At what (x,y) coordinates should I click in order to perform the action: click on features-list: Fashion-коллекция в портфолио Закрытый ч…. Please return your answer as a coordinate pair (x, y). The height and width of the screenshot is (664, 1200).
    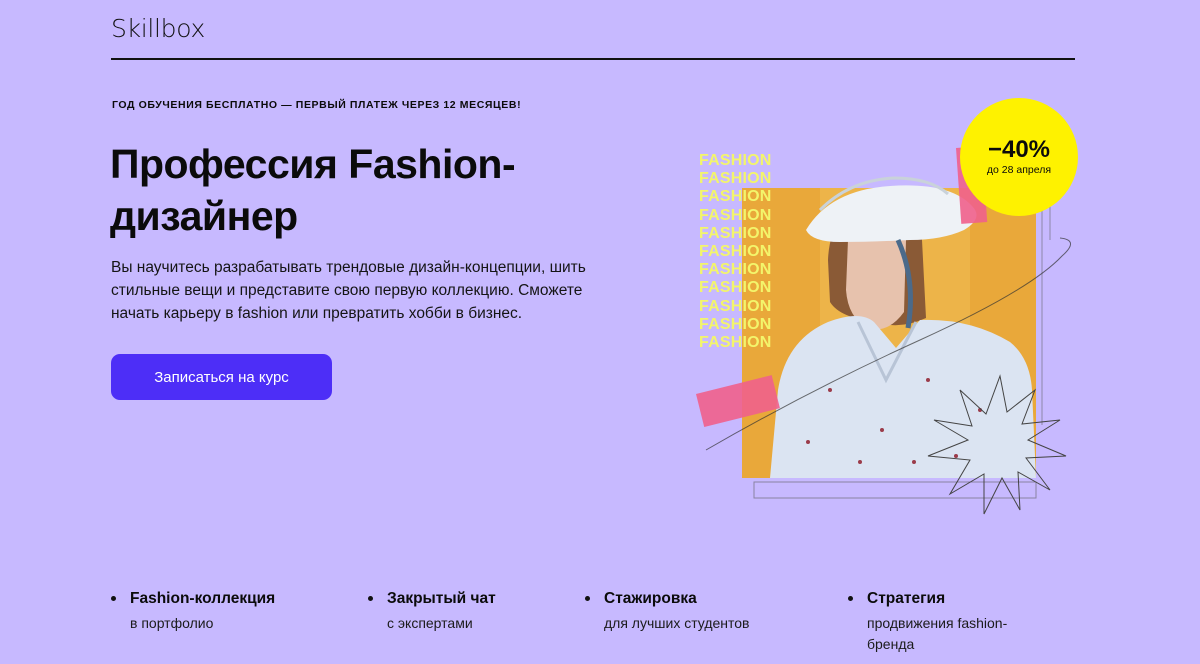
    Looking at the image, I should click on (611, 626).